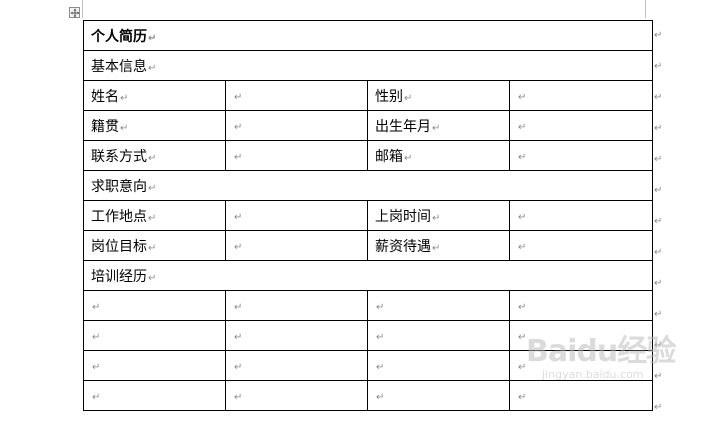 This screenshot has width=705, height=423. Describe the element at coordinates (119, 186) in the screenshot. I see `section-job-intention-label: 求职意向` at that location.